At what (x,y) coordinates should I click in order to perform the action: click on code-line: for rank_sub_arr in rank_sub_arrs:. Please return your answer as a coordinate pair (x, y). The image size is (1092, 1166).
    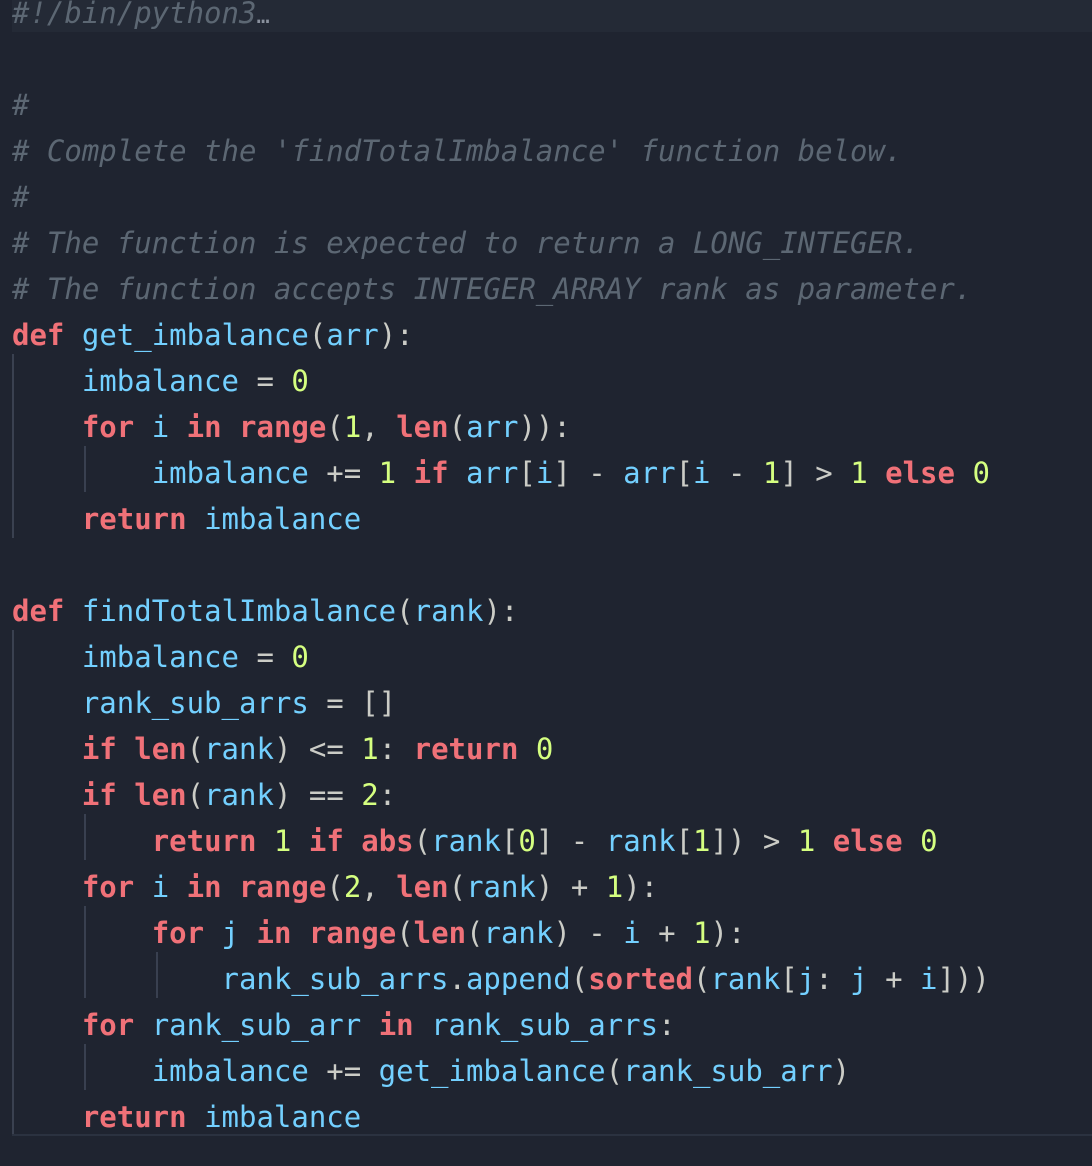
    Looking at the image, I should click on (344, 1025).